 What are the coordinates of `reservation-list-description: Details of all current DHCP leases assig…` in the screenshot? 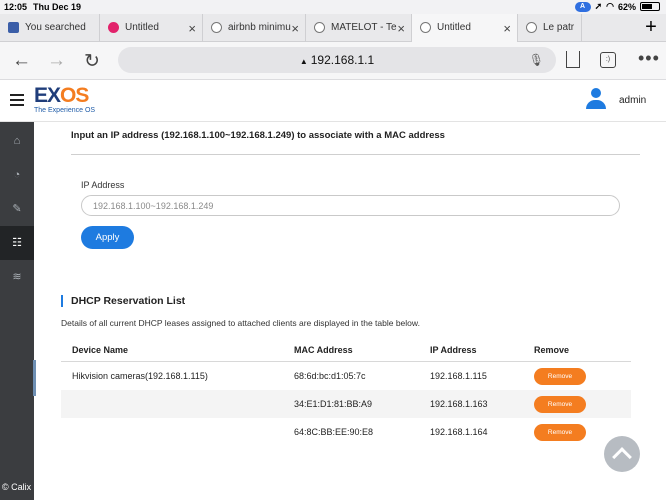 It's located at (240, 323).